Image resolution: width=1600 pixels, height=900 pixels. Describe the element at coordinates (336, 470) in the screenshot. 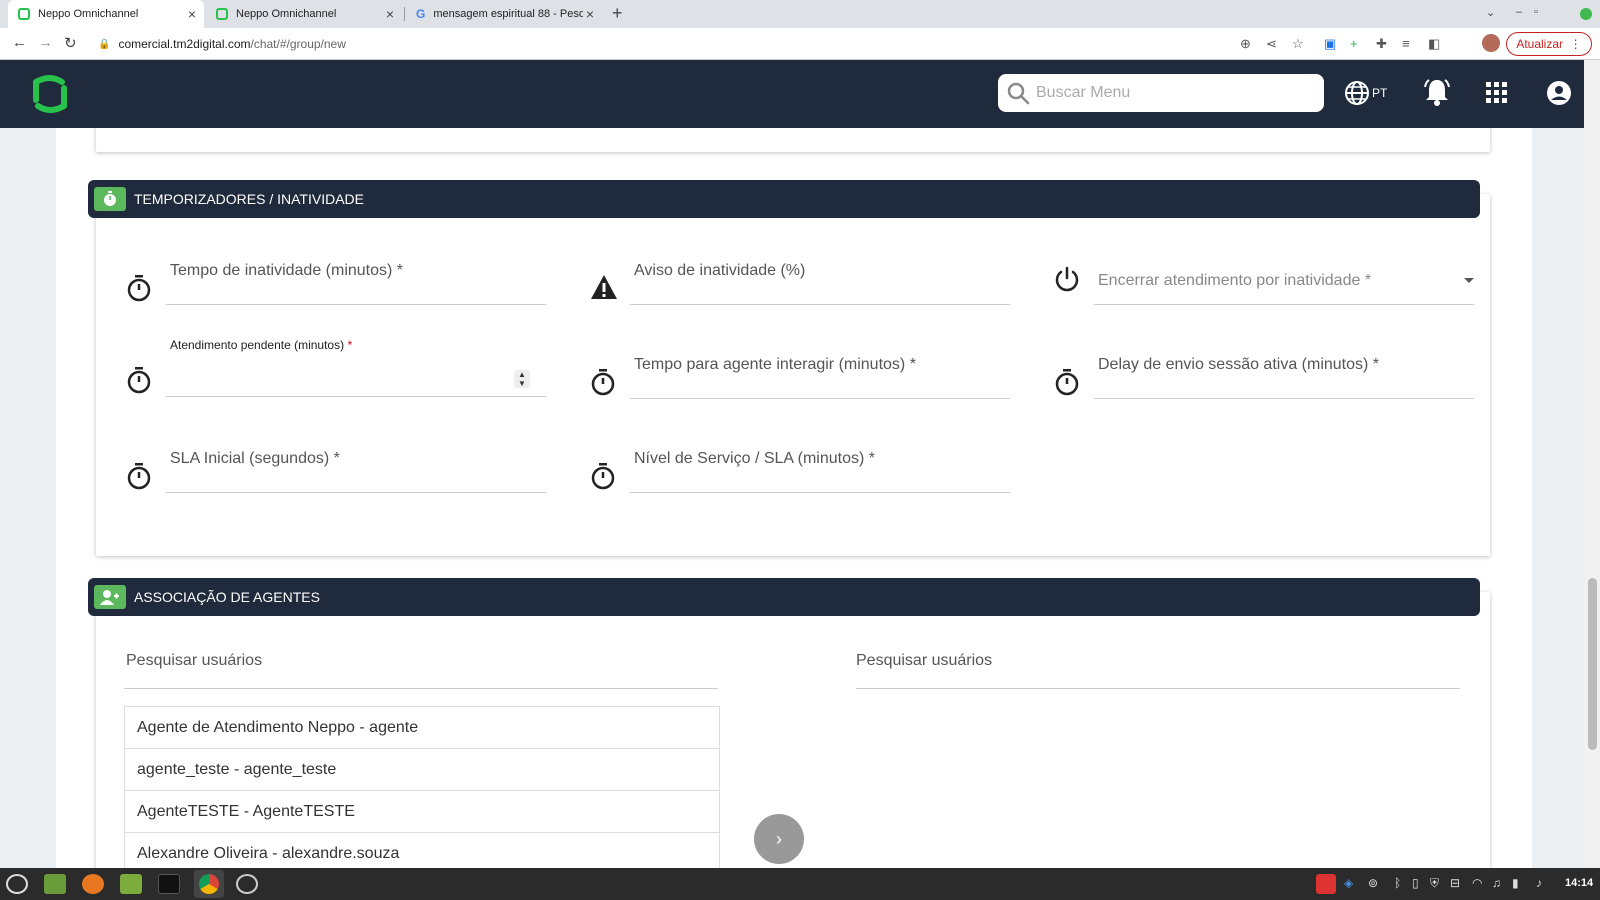

I see `initial-sla-field: SLA Inicial (segundos) *` at that location.